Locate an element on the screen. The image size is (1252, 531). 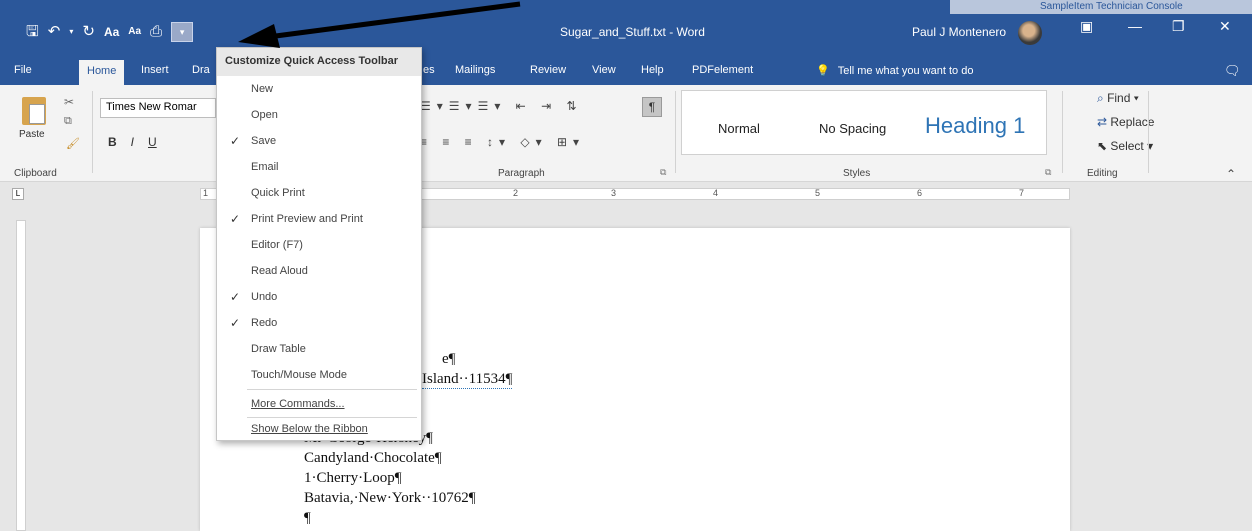
menu-item-new: New is located at coordinates (319, 89).